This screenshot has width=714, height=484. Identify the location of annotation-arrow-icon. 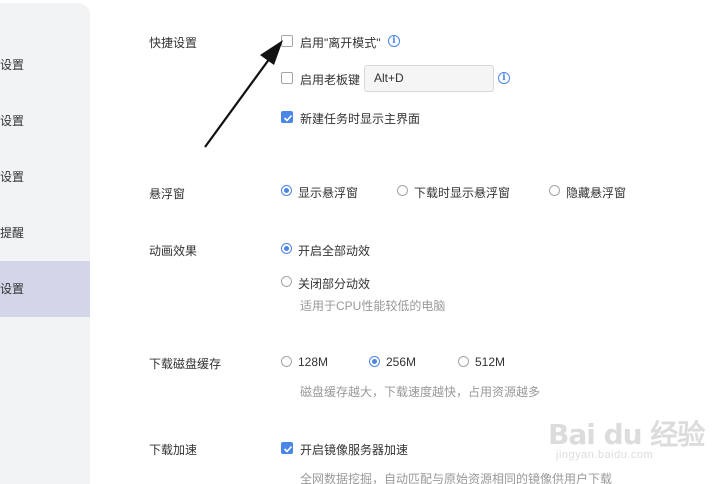
(243, 94).